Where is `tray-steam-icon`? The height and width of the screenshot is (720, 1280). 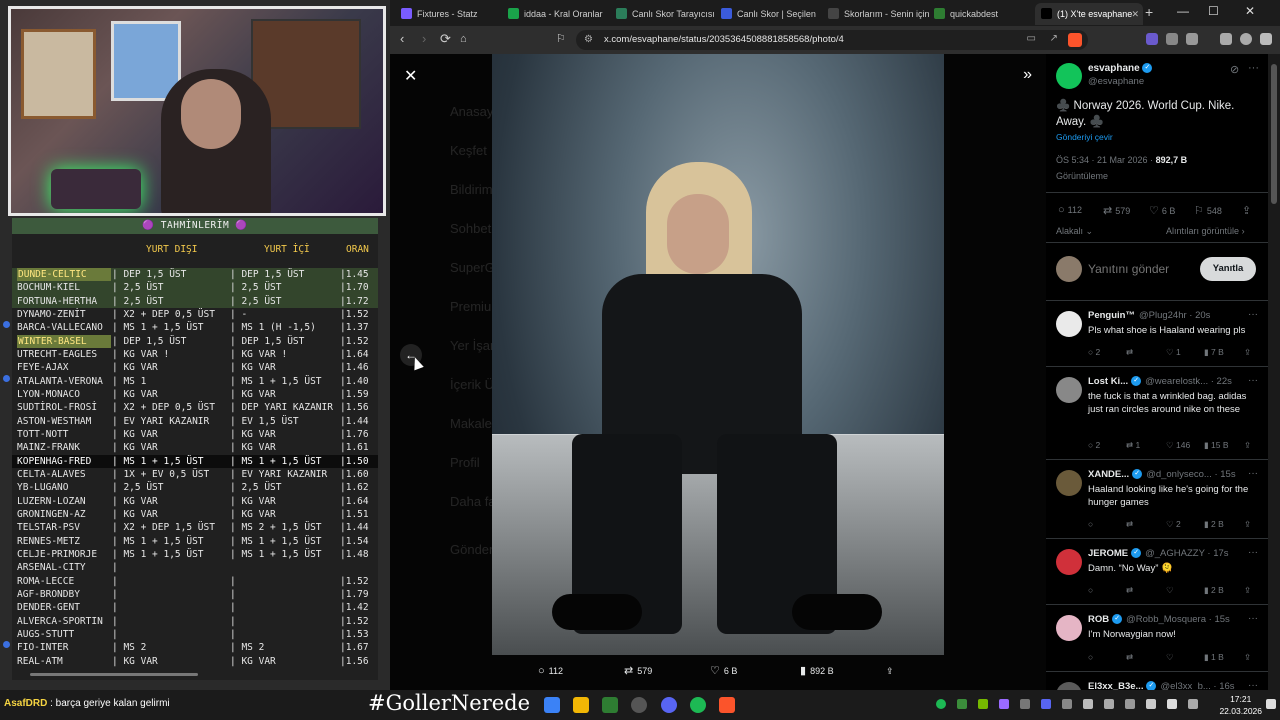 tray-steam-icon is located at coordinates (1067, 704).